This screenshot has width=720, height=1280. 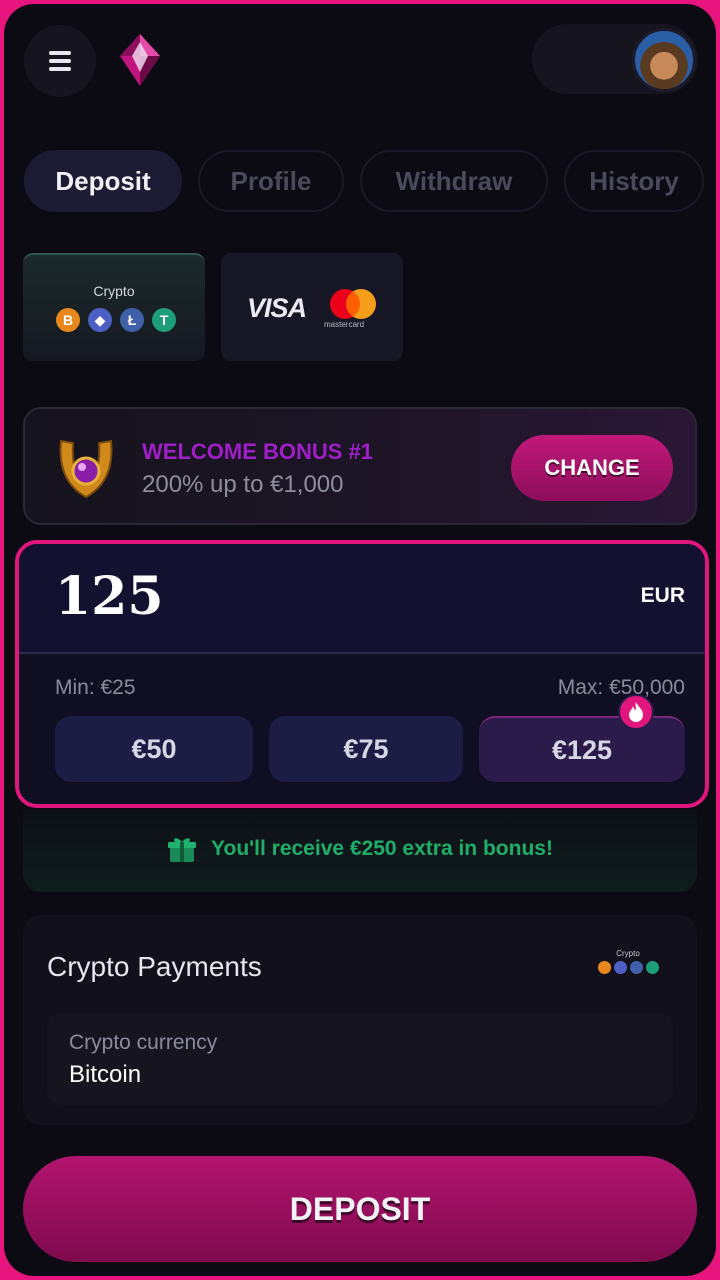 I want to click on crypto-badge-coins, so click(x=628, y=967).